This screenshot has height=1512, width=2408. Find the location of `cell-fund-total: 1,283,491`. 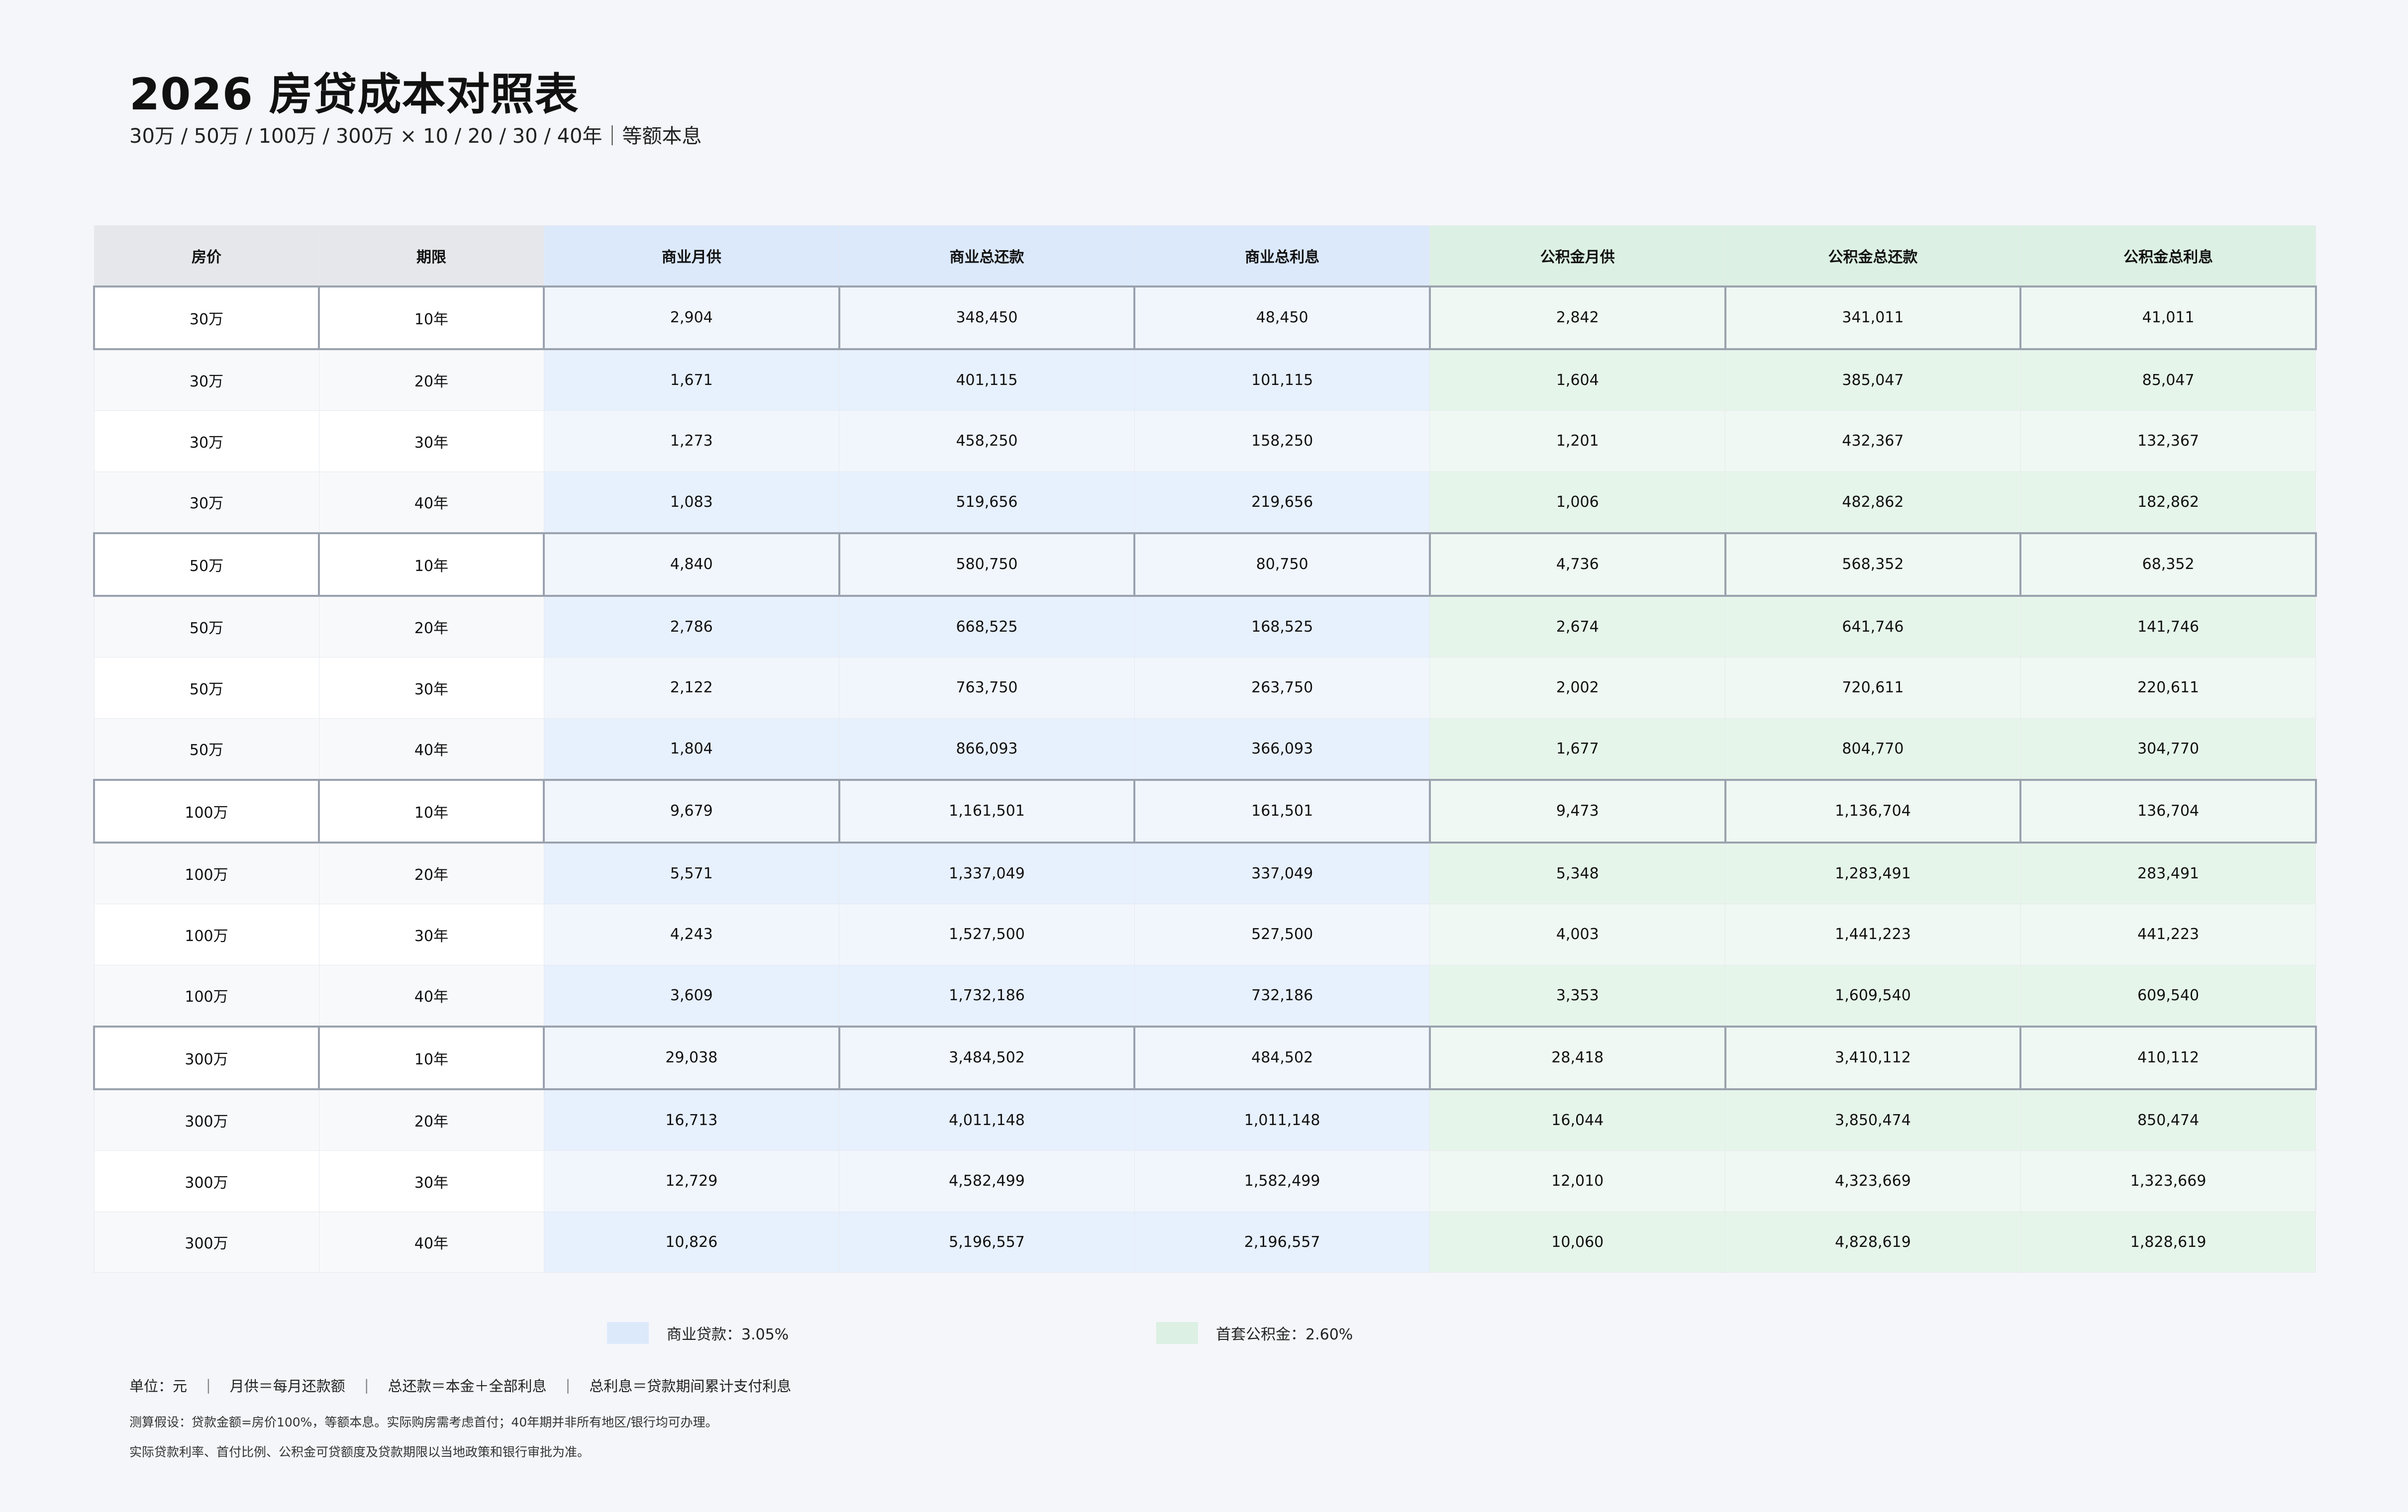

cell-fund-total: 1,283,491 is located at coordinates (1873, 873).